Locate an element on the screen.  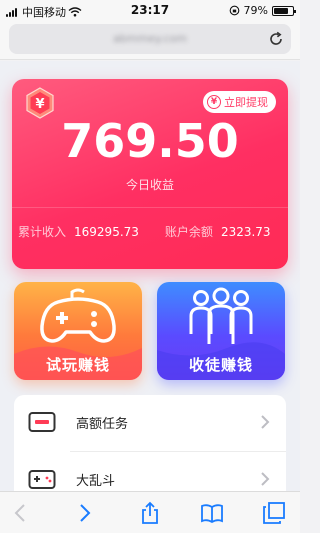
list-item-high-task: 高额任务 is located at coordinates (150, 423).